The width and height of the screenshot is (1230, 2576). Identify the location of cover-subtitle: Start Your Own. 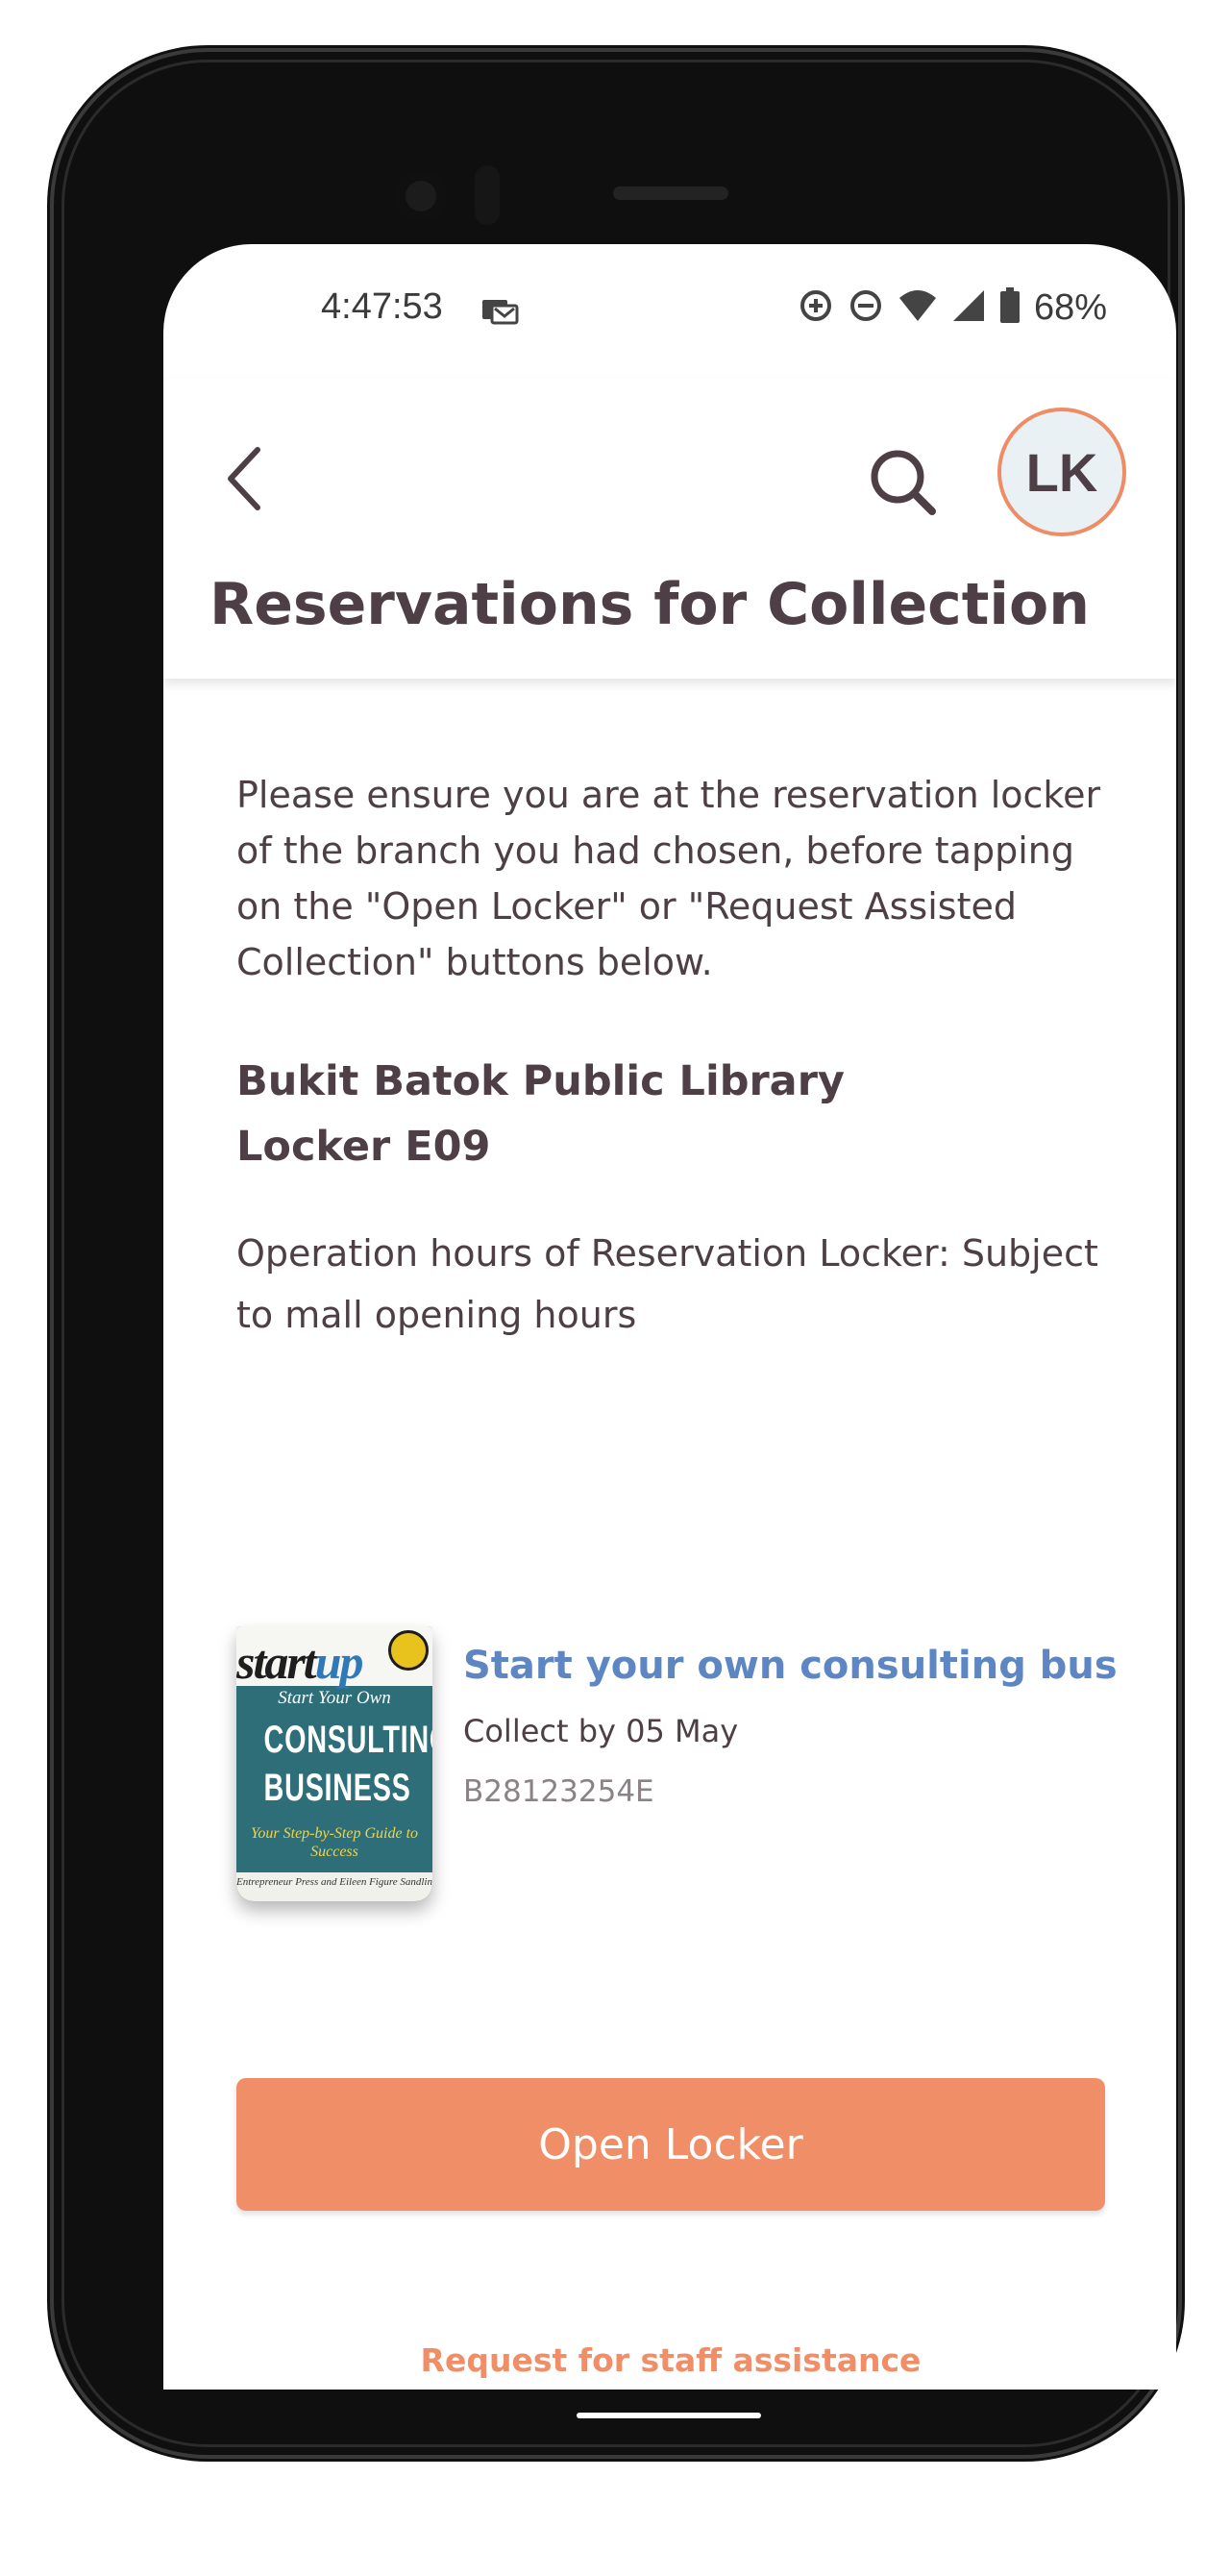
(334, 1698).